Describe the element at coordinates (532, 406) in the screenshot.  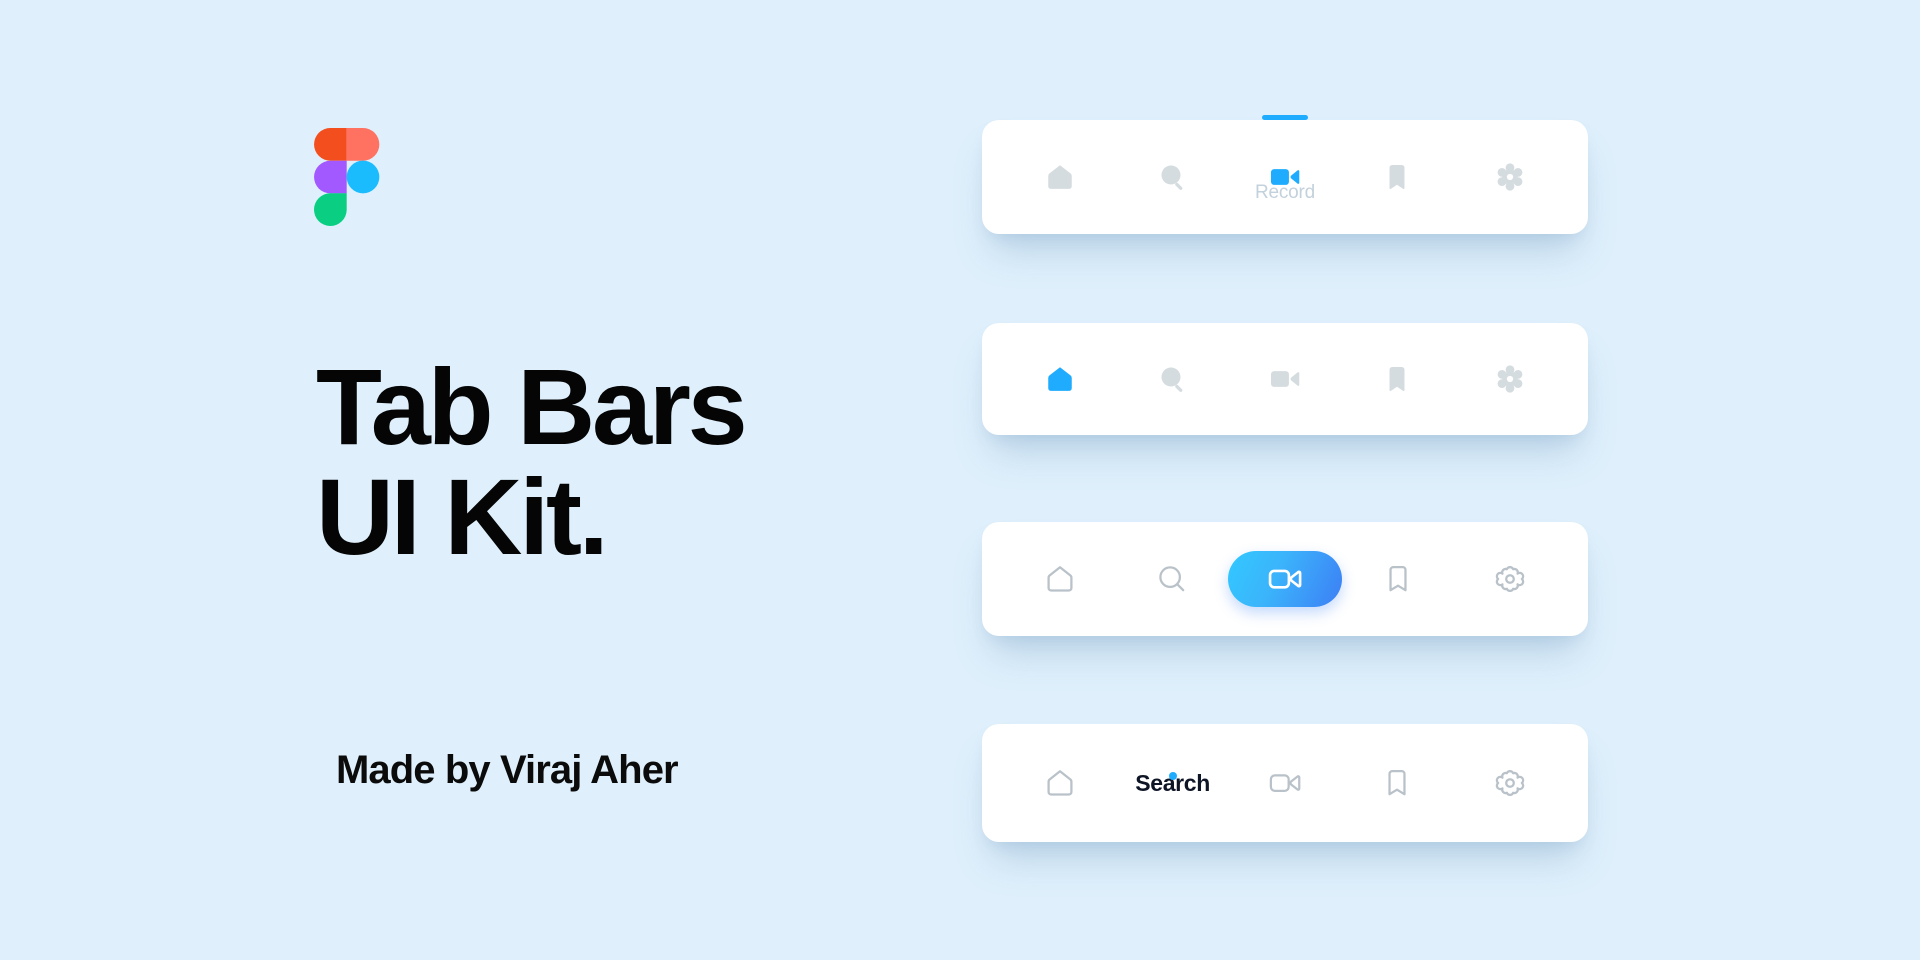
I see `page-title-line-1: Tab Bars` at that location.